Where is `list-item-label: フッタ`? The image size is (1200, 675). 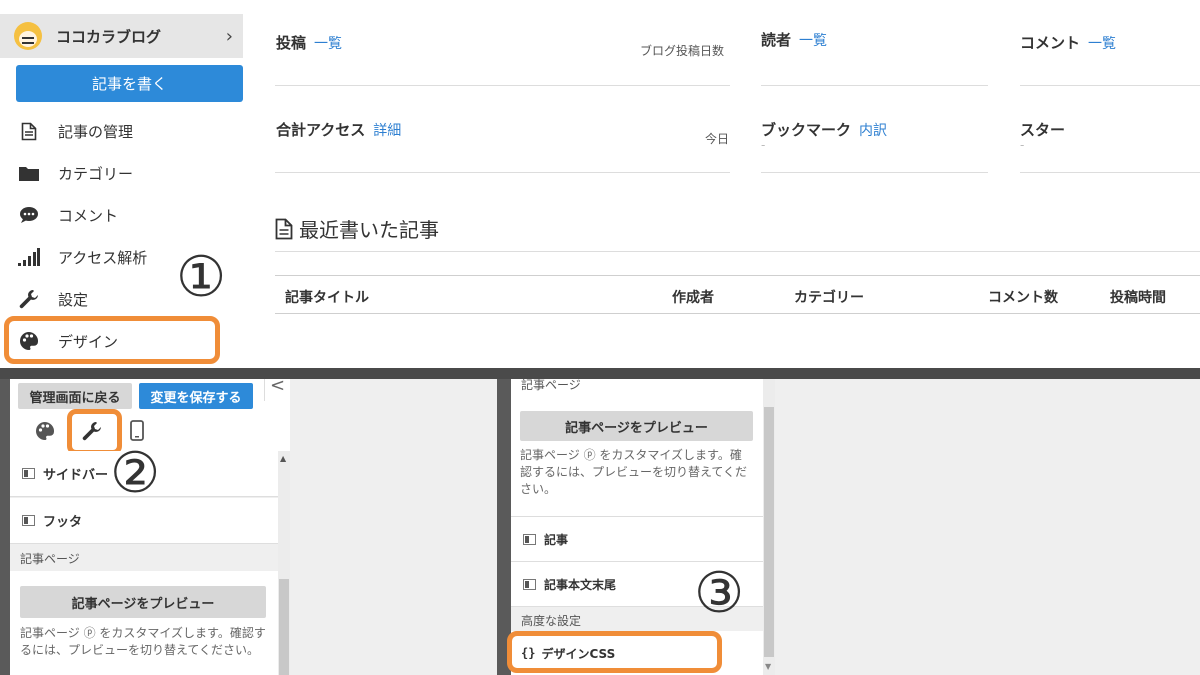
list-item-label: フッタ is located at coordinates (63, 522).